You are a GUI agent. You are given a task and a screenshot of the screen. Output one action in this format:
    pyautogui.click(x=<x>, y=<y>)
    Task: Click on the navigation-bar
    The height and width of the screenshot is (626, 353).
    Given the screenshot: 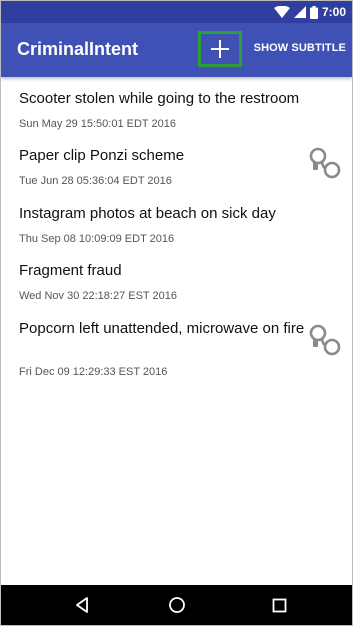 What is the action you would take?
    pyautogui.click(x=176, y=605)
    